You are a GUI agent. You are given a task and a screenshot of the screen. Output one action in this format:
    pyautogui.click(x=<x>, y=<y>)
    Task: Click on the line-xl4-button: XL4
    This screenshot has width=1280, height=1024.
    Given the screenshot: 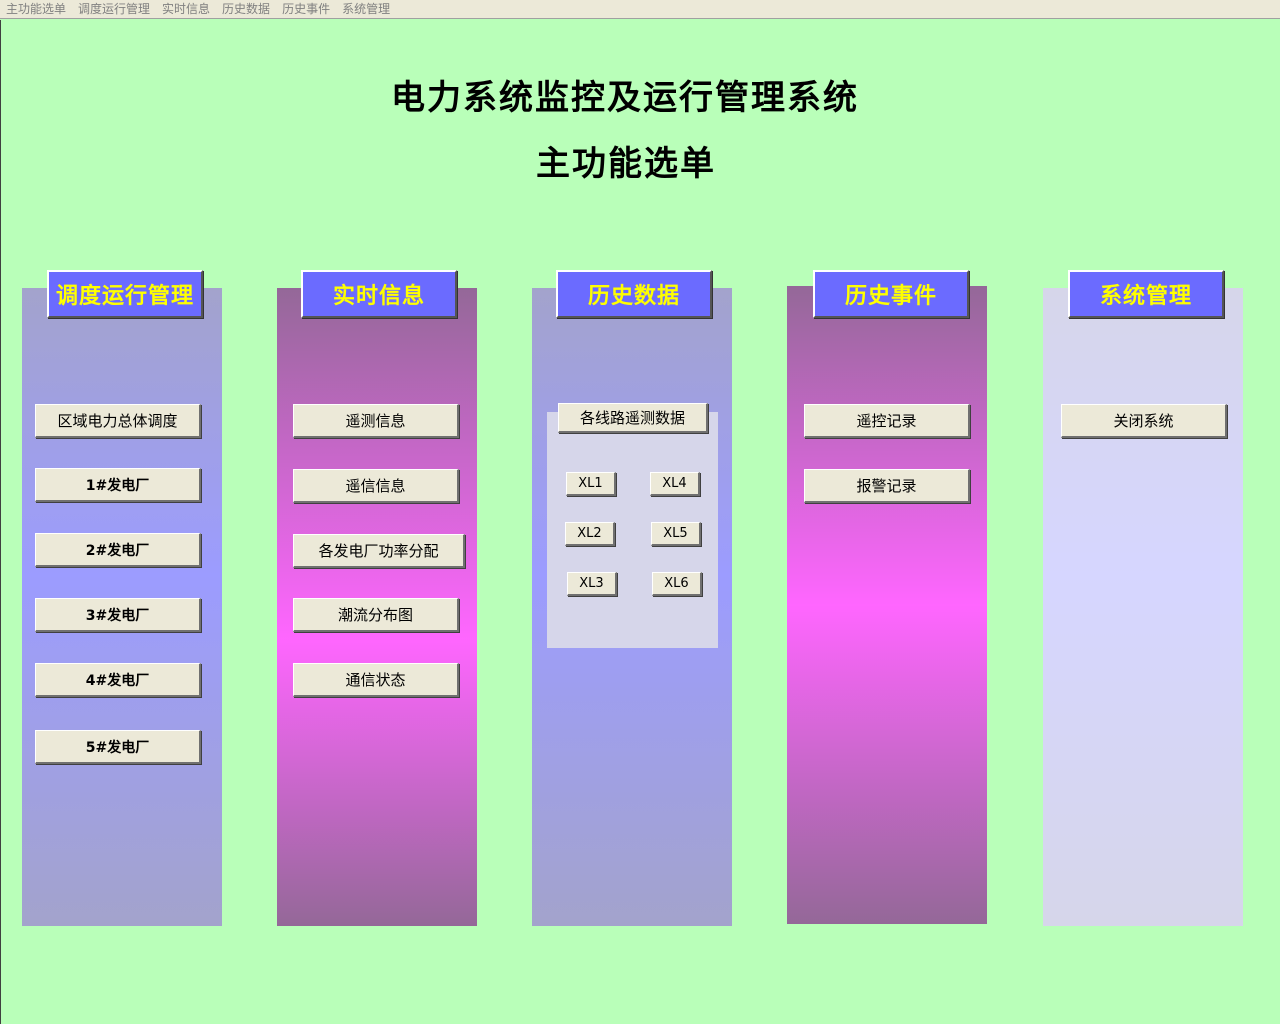 What is the action you would take?
    pyautogui.click(x=675, y=484)
    